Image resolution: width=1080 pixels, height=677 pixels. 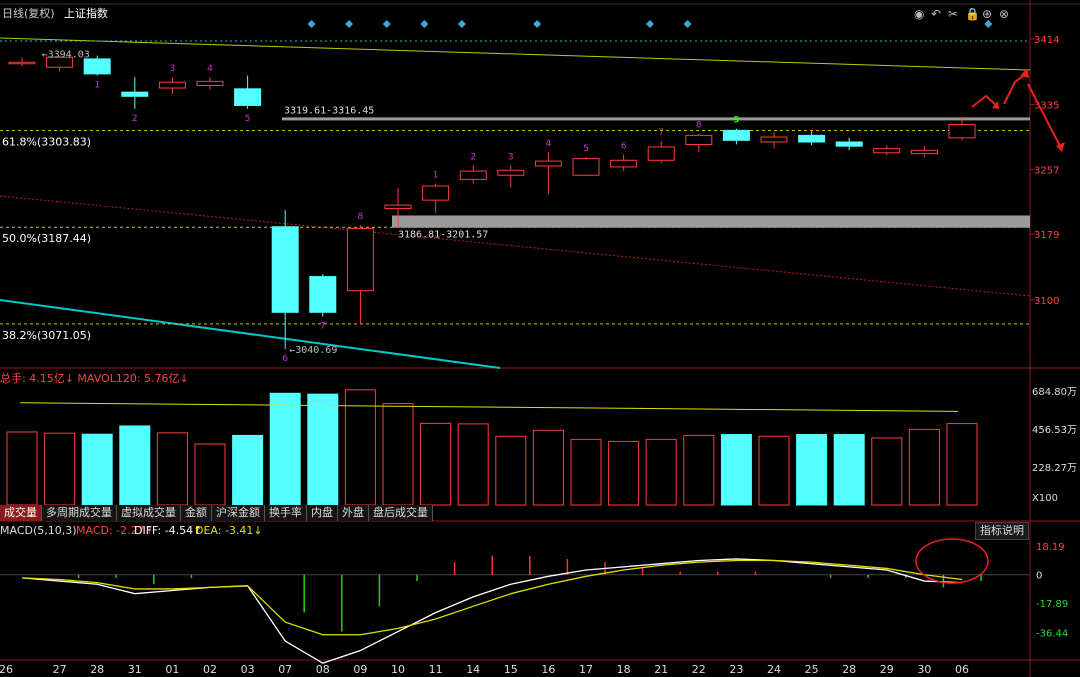 What do you see at coordinates (360, 669) in the screenshot?
I see `x-date-label: 09` at bounding box center [360, 669].